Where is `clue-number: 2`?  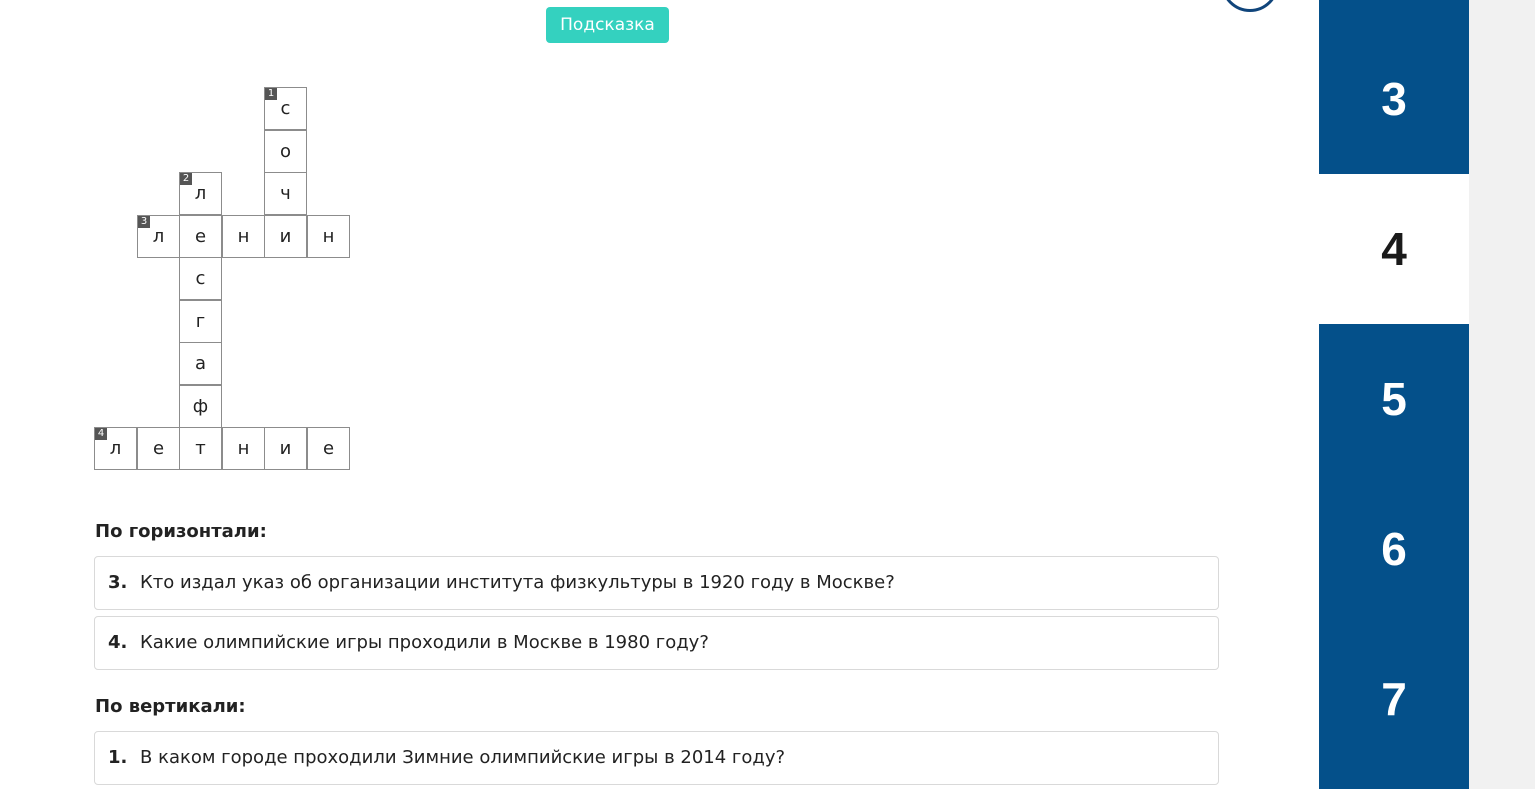 clue-number: 2 is located at coordinates (186, 179).